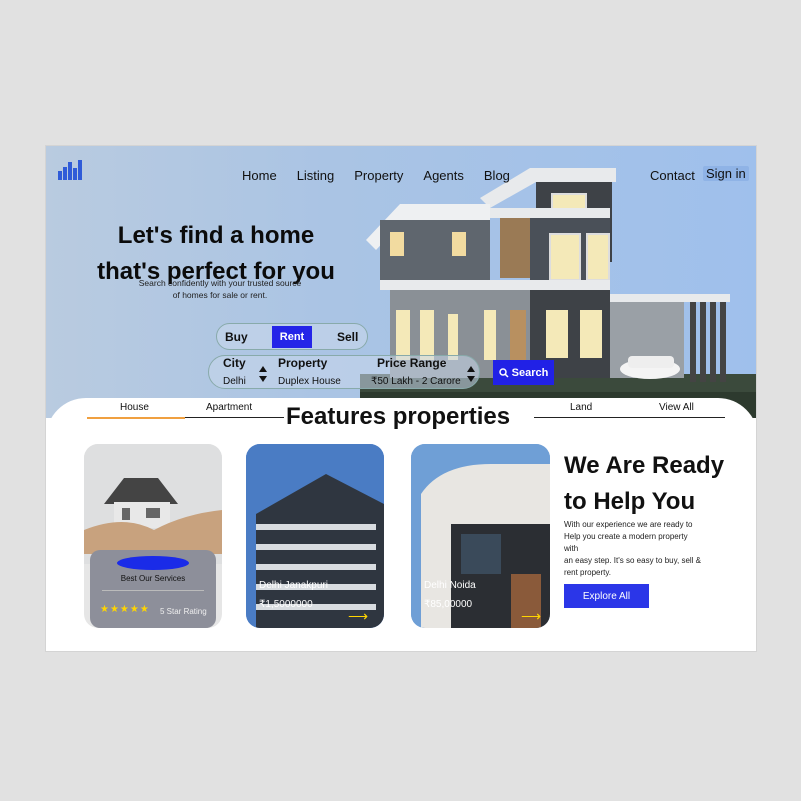  I want to click on property-price: ₹85,00000, so click(448, 604).